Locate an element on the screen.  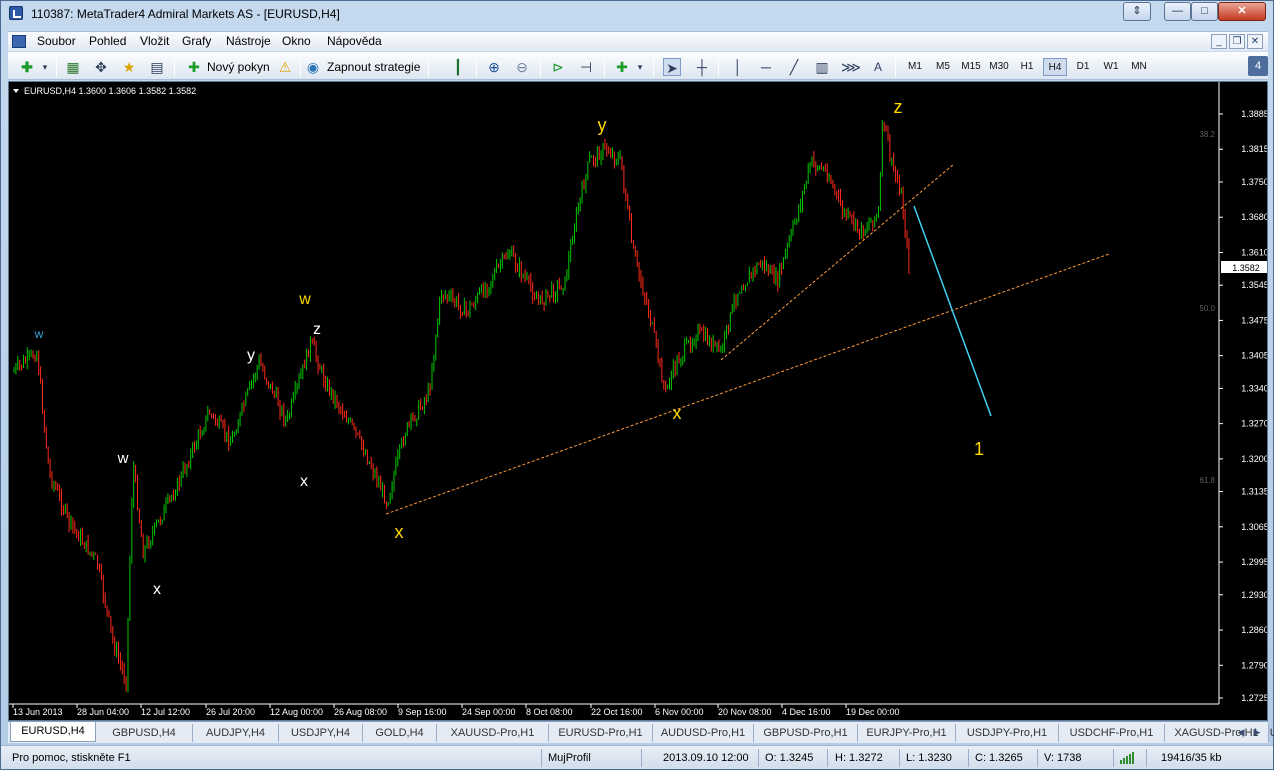
new-order-button: Nový pokyn is located at coordinates (238, 67).